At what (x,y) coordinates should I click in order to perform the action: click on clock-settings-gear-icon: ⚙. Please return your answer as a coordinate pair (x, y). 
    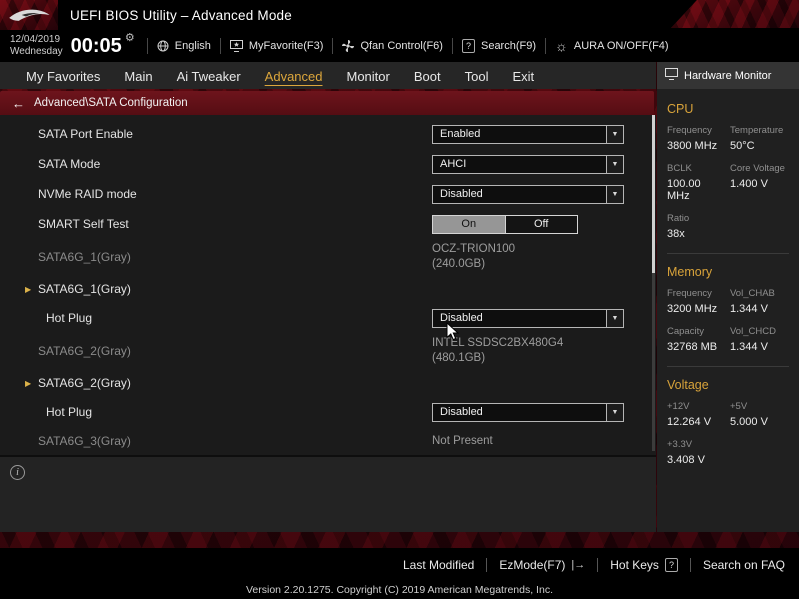
    Looking at the image, I should click on (130, 37).